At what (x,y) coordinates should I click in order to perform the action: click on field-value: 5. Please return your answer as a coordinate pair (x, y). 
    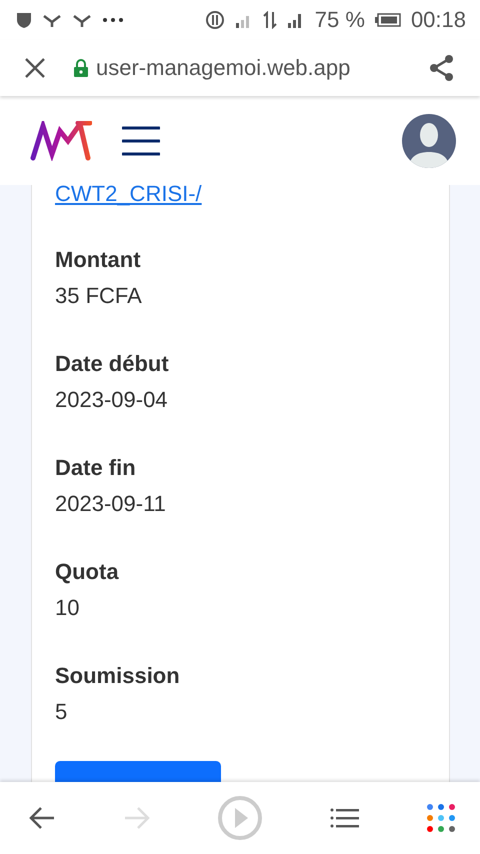
    Looking at the image, I should click on (61, 712).